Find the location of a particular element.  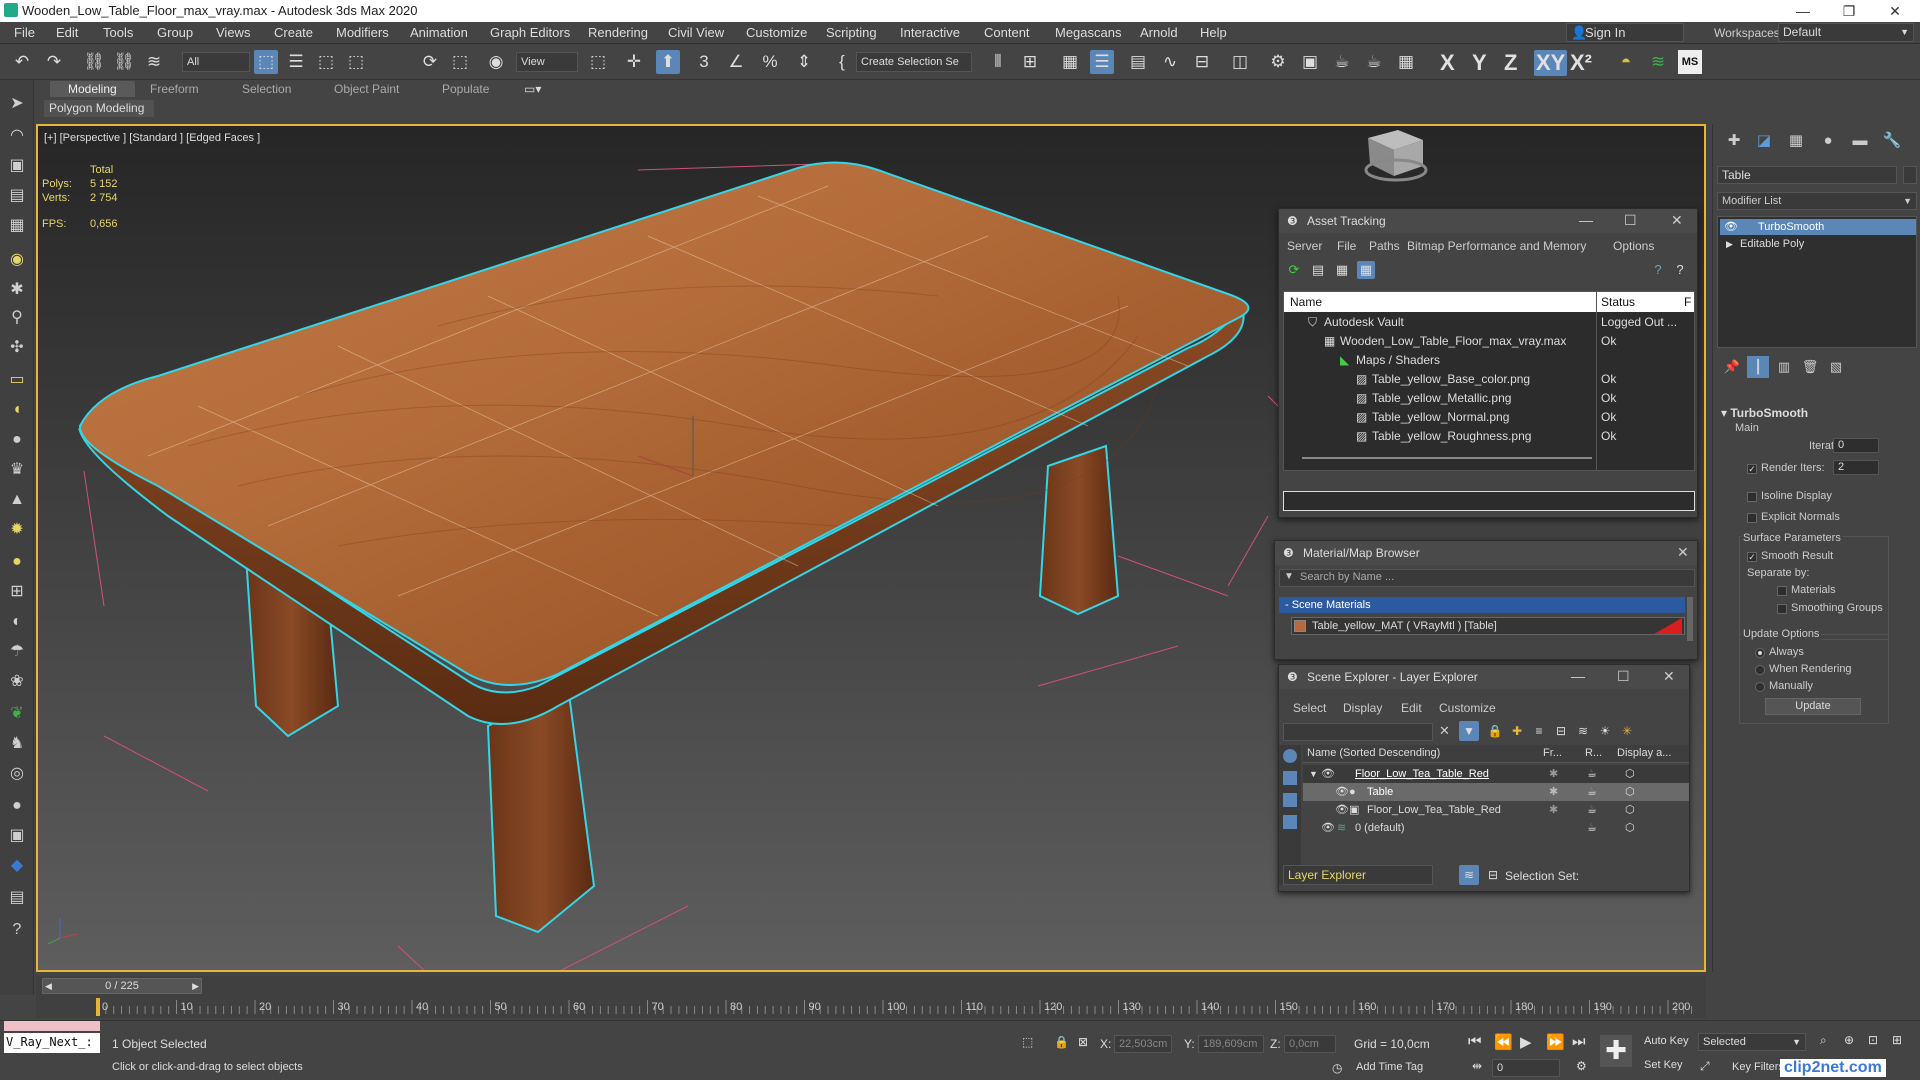

light-icon: ◉ is located at coordinates (17, 260).